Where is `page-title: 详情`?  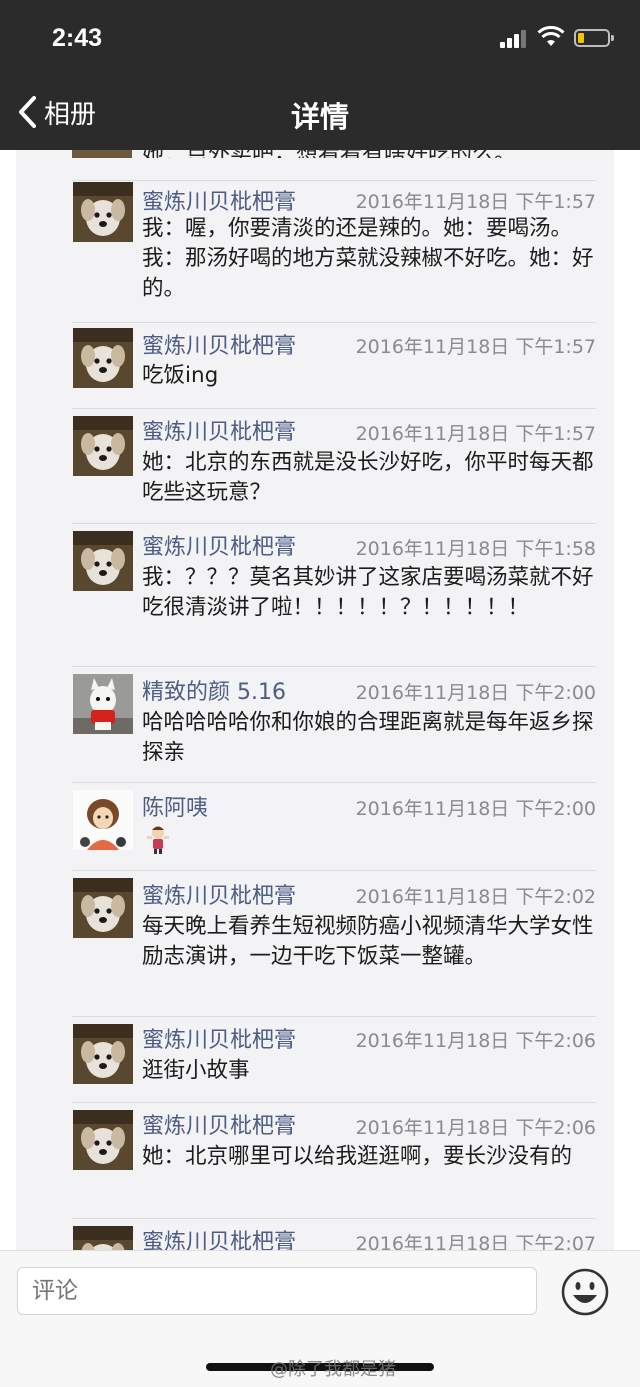
page-title: 详情 is located at coordinates (319, 117).